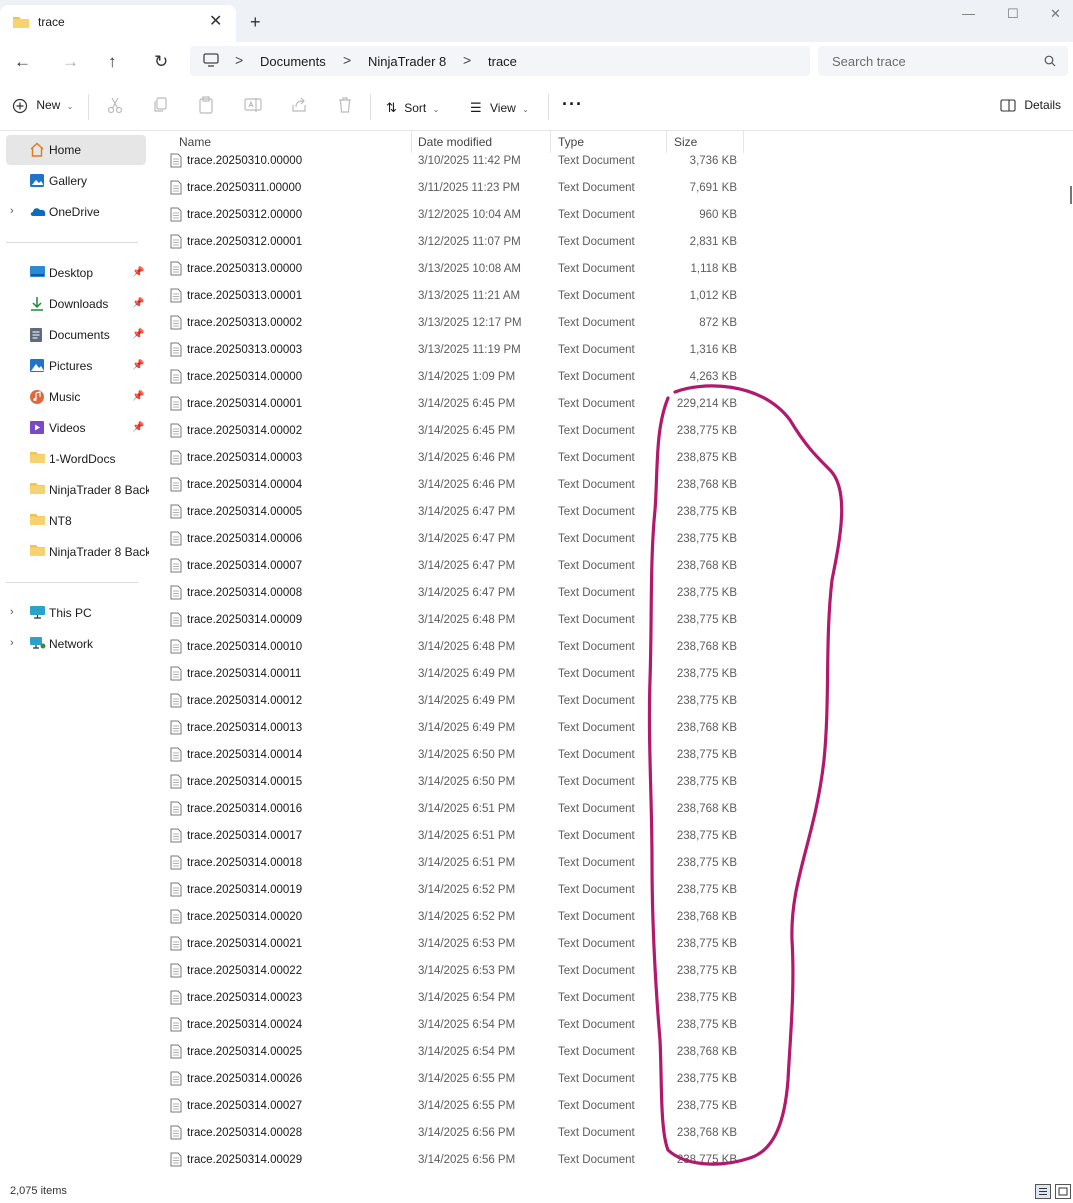 This screenshot has width=1073, height=1203. I want to click on column-header-date: Date modified, so click(455, 142).